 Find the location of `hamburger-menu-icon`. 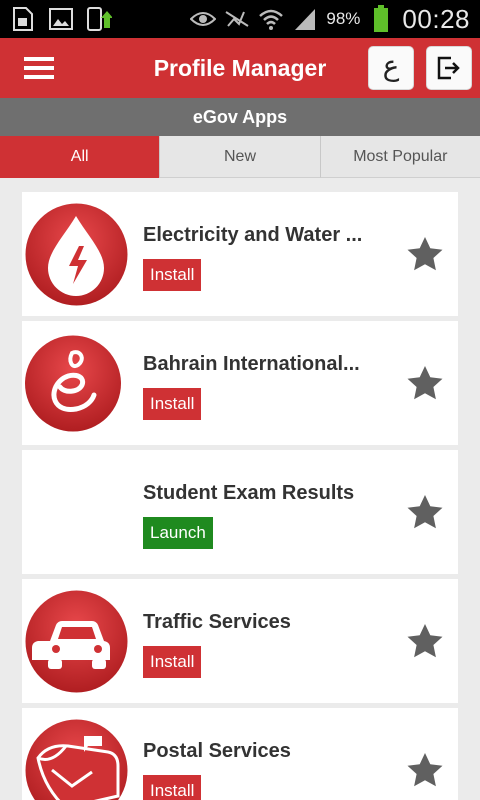

hamburger-menu-icon is located at coordinates (39, 68).